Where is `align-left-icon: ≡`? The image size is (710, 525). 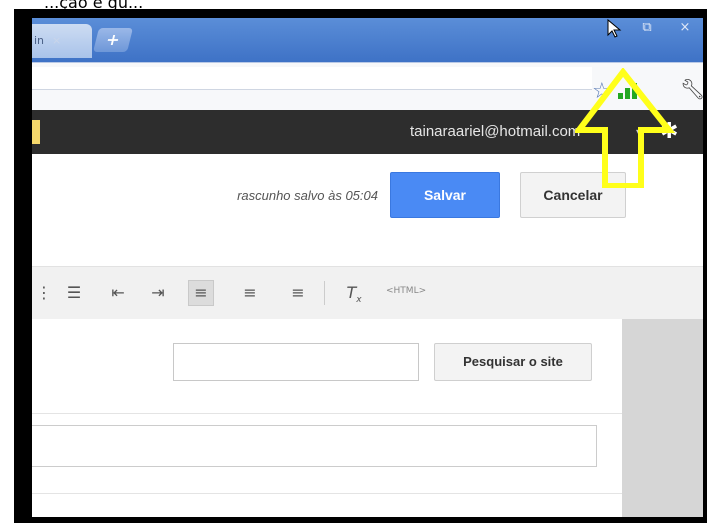 align-left-icon: ≡ is located at coordinates (201, 293).